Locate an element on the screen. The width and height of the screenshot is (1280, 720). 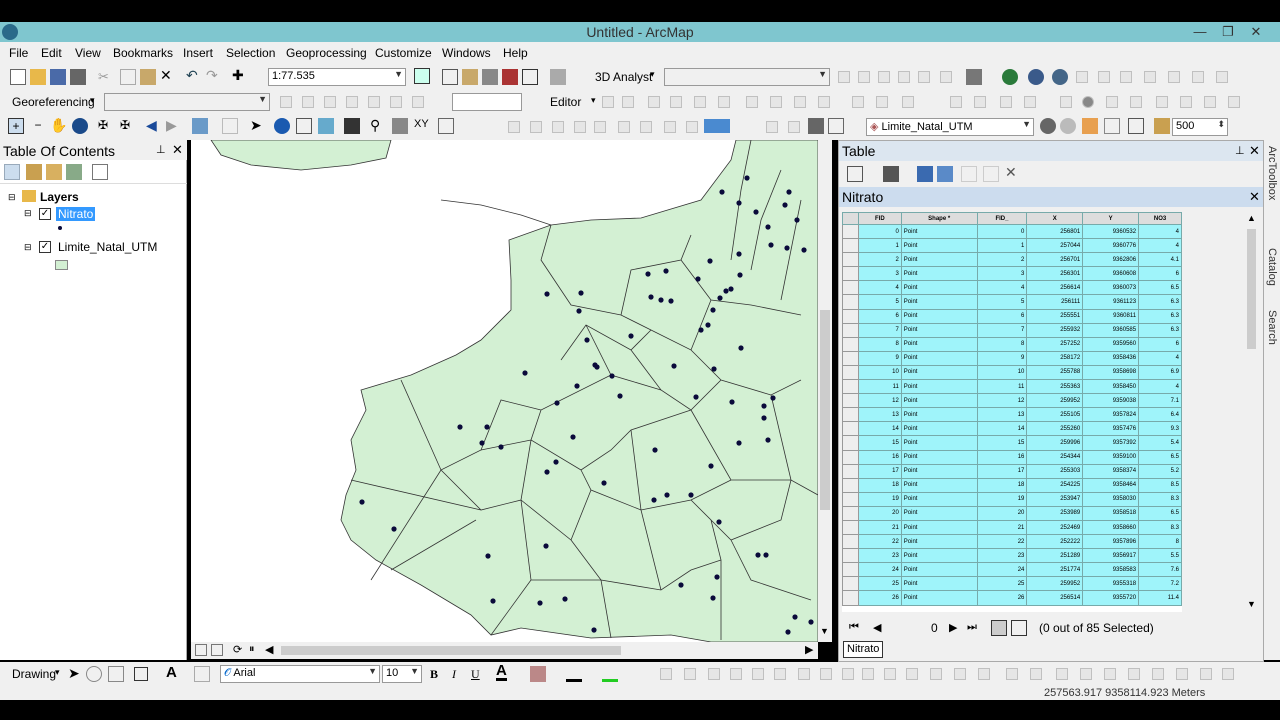
catalog-tab: Catalog is located at coordinates (1272, 267).